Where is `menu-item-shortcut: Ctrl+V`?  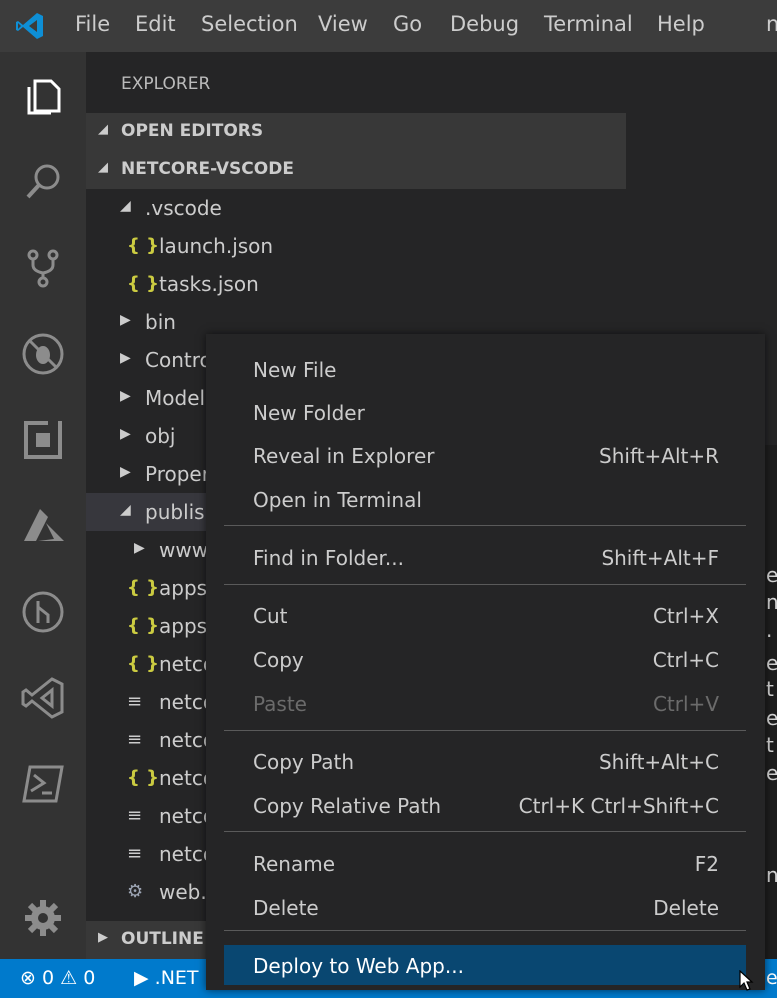
menu-item-shortcut: Ctrl+V is located at coordinates (685, 704).